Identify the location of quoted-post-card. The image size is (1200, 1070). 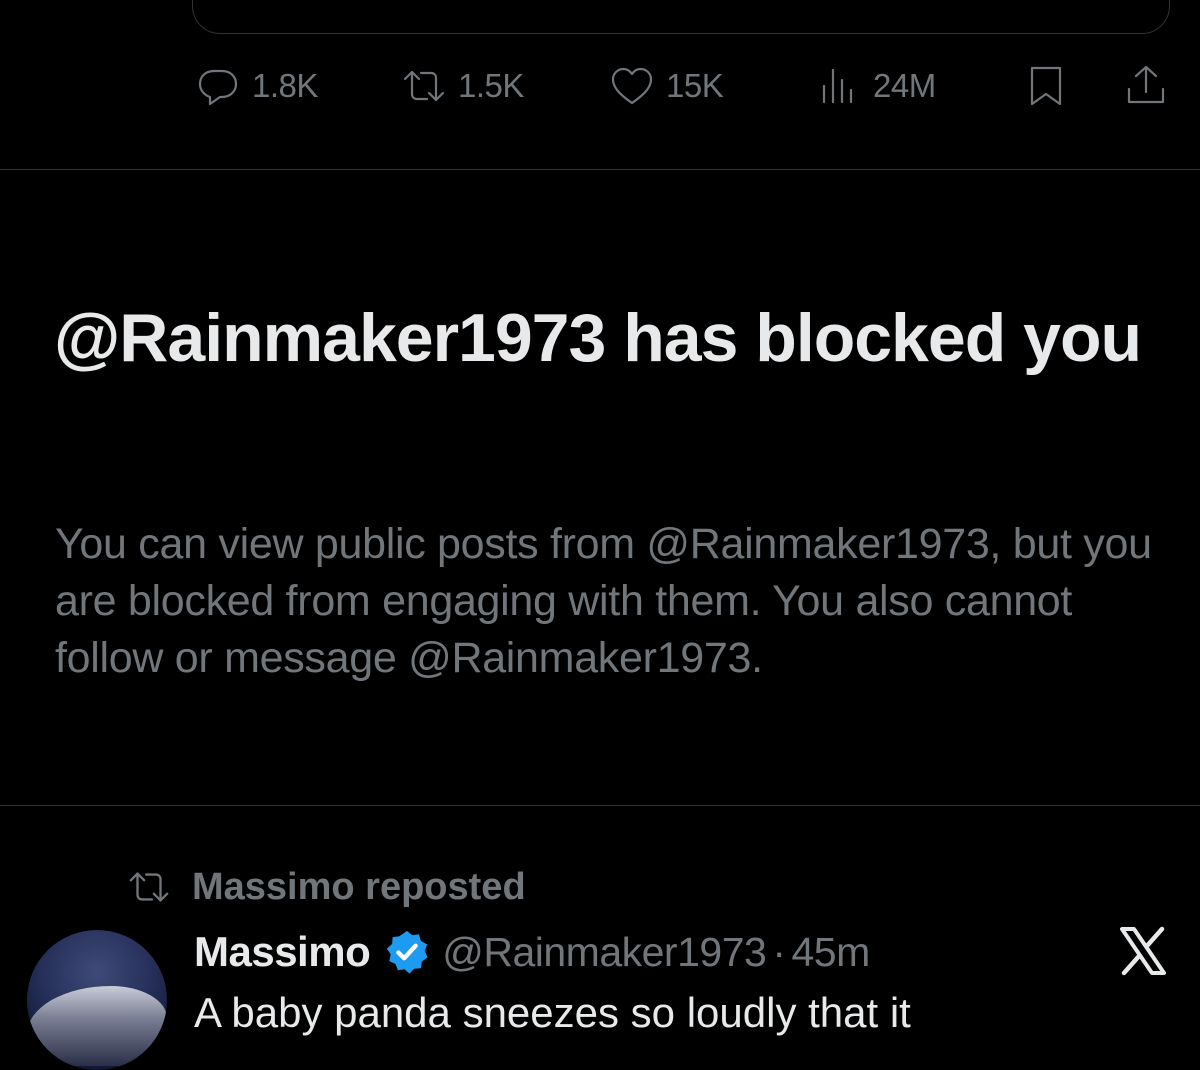
(681, 17).